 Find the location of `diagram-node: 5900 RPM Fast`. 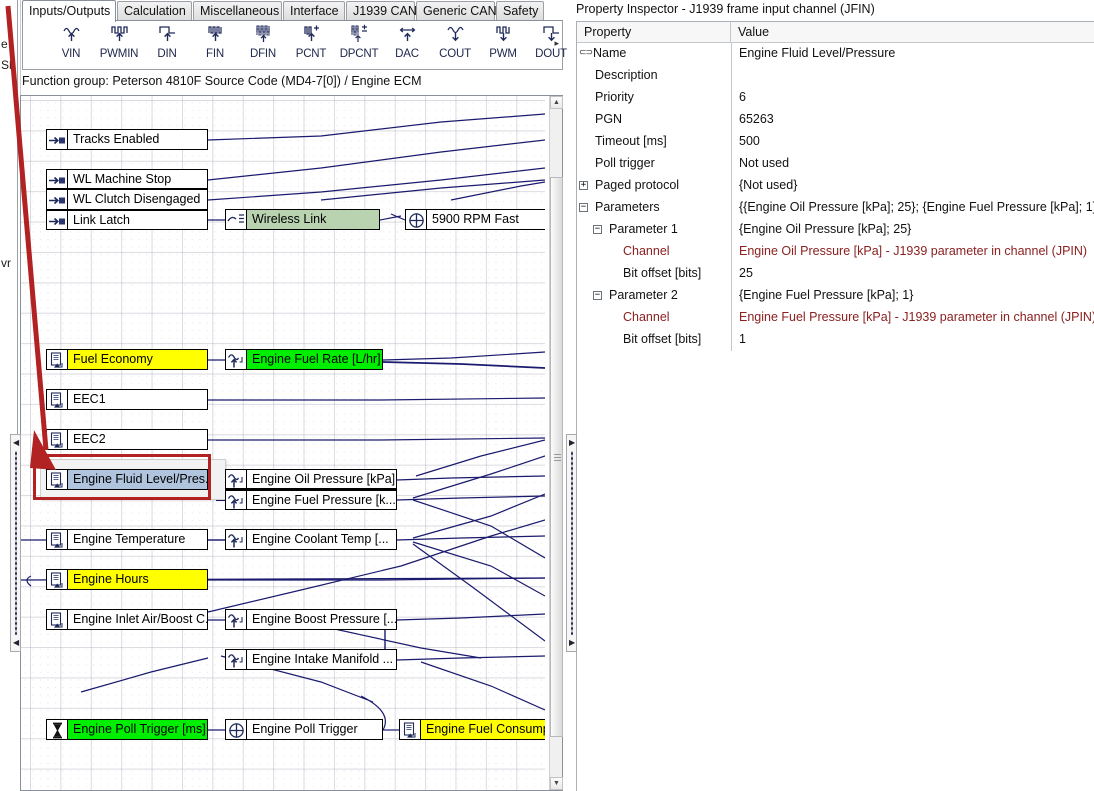

diagram-node: 5900 RPM Fast is located at coordinates (475, 219).